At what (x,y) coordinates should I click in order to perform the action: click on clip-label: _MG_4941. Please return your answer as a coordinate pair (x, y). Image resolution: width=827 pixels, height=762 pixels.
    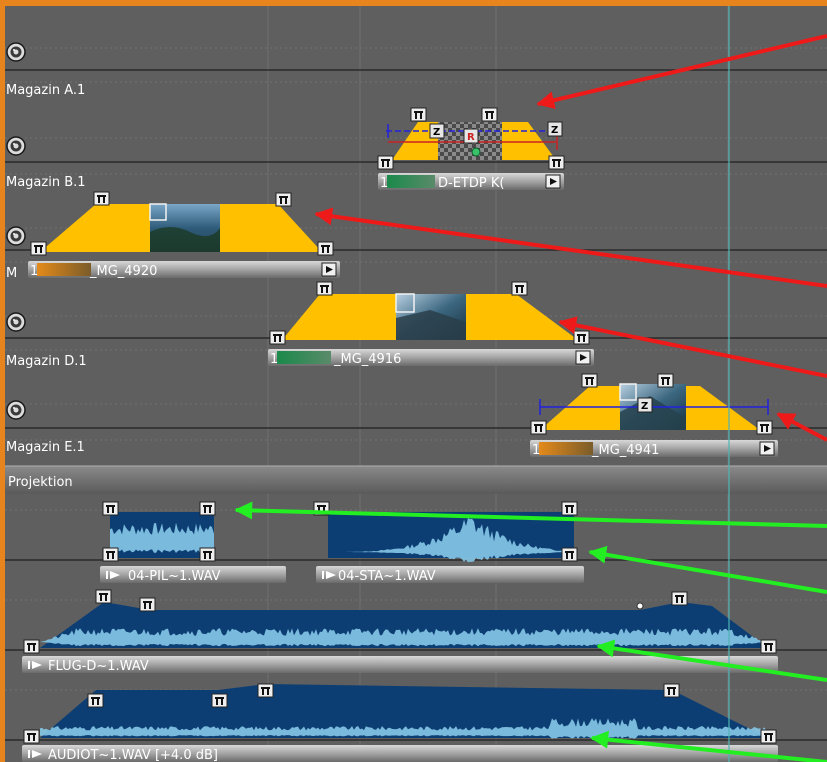
    Looking at the image, I should click on (625, 450).